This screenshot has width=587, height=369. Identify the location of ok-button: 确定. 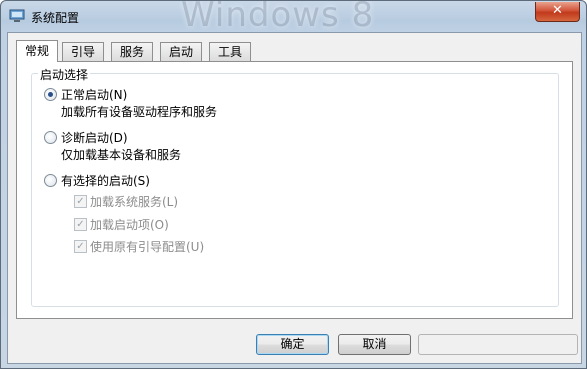
(292, 344).